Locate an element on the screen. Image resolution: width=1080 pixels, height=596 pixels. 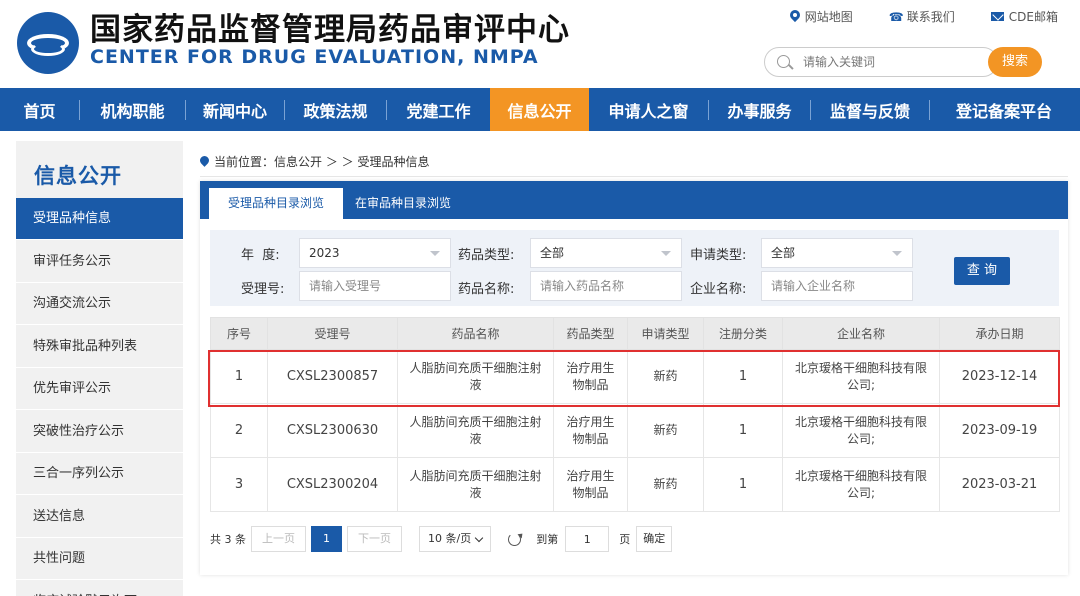
search-icon is located at coordinates (783, 61).